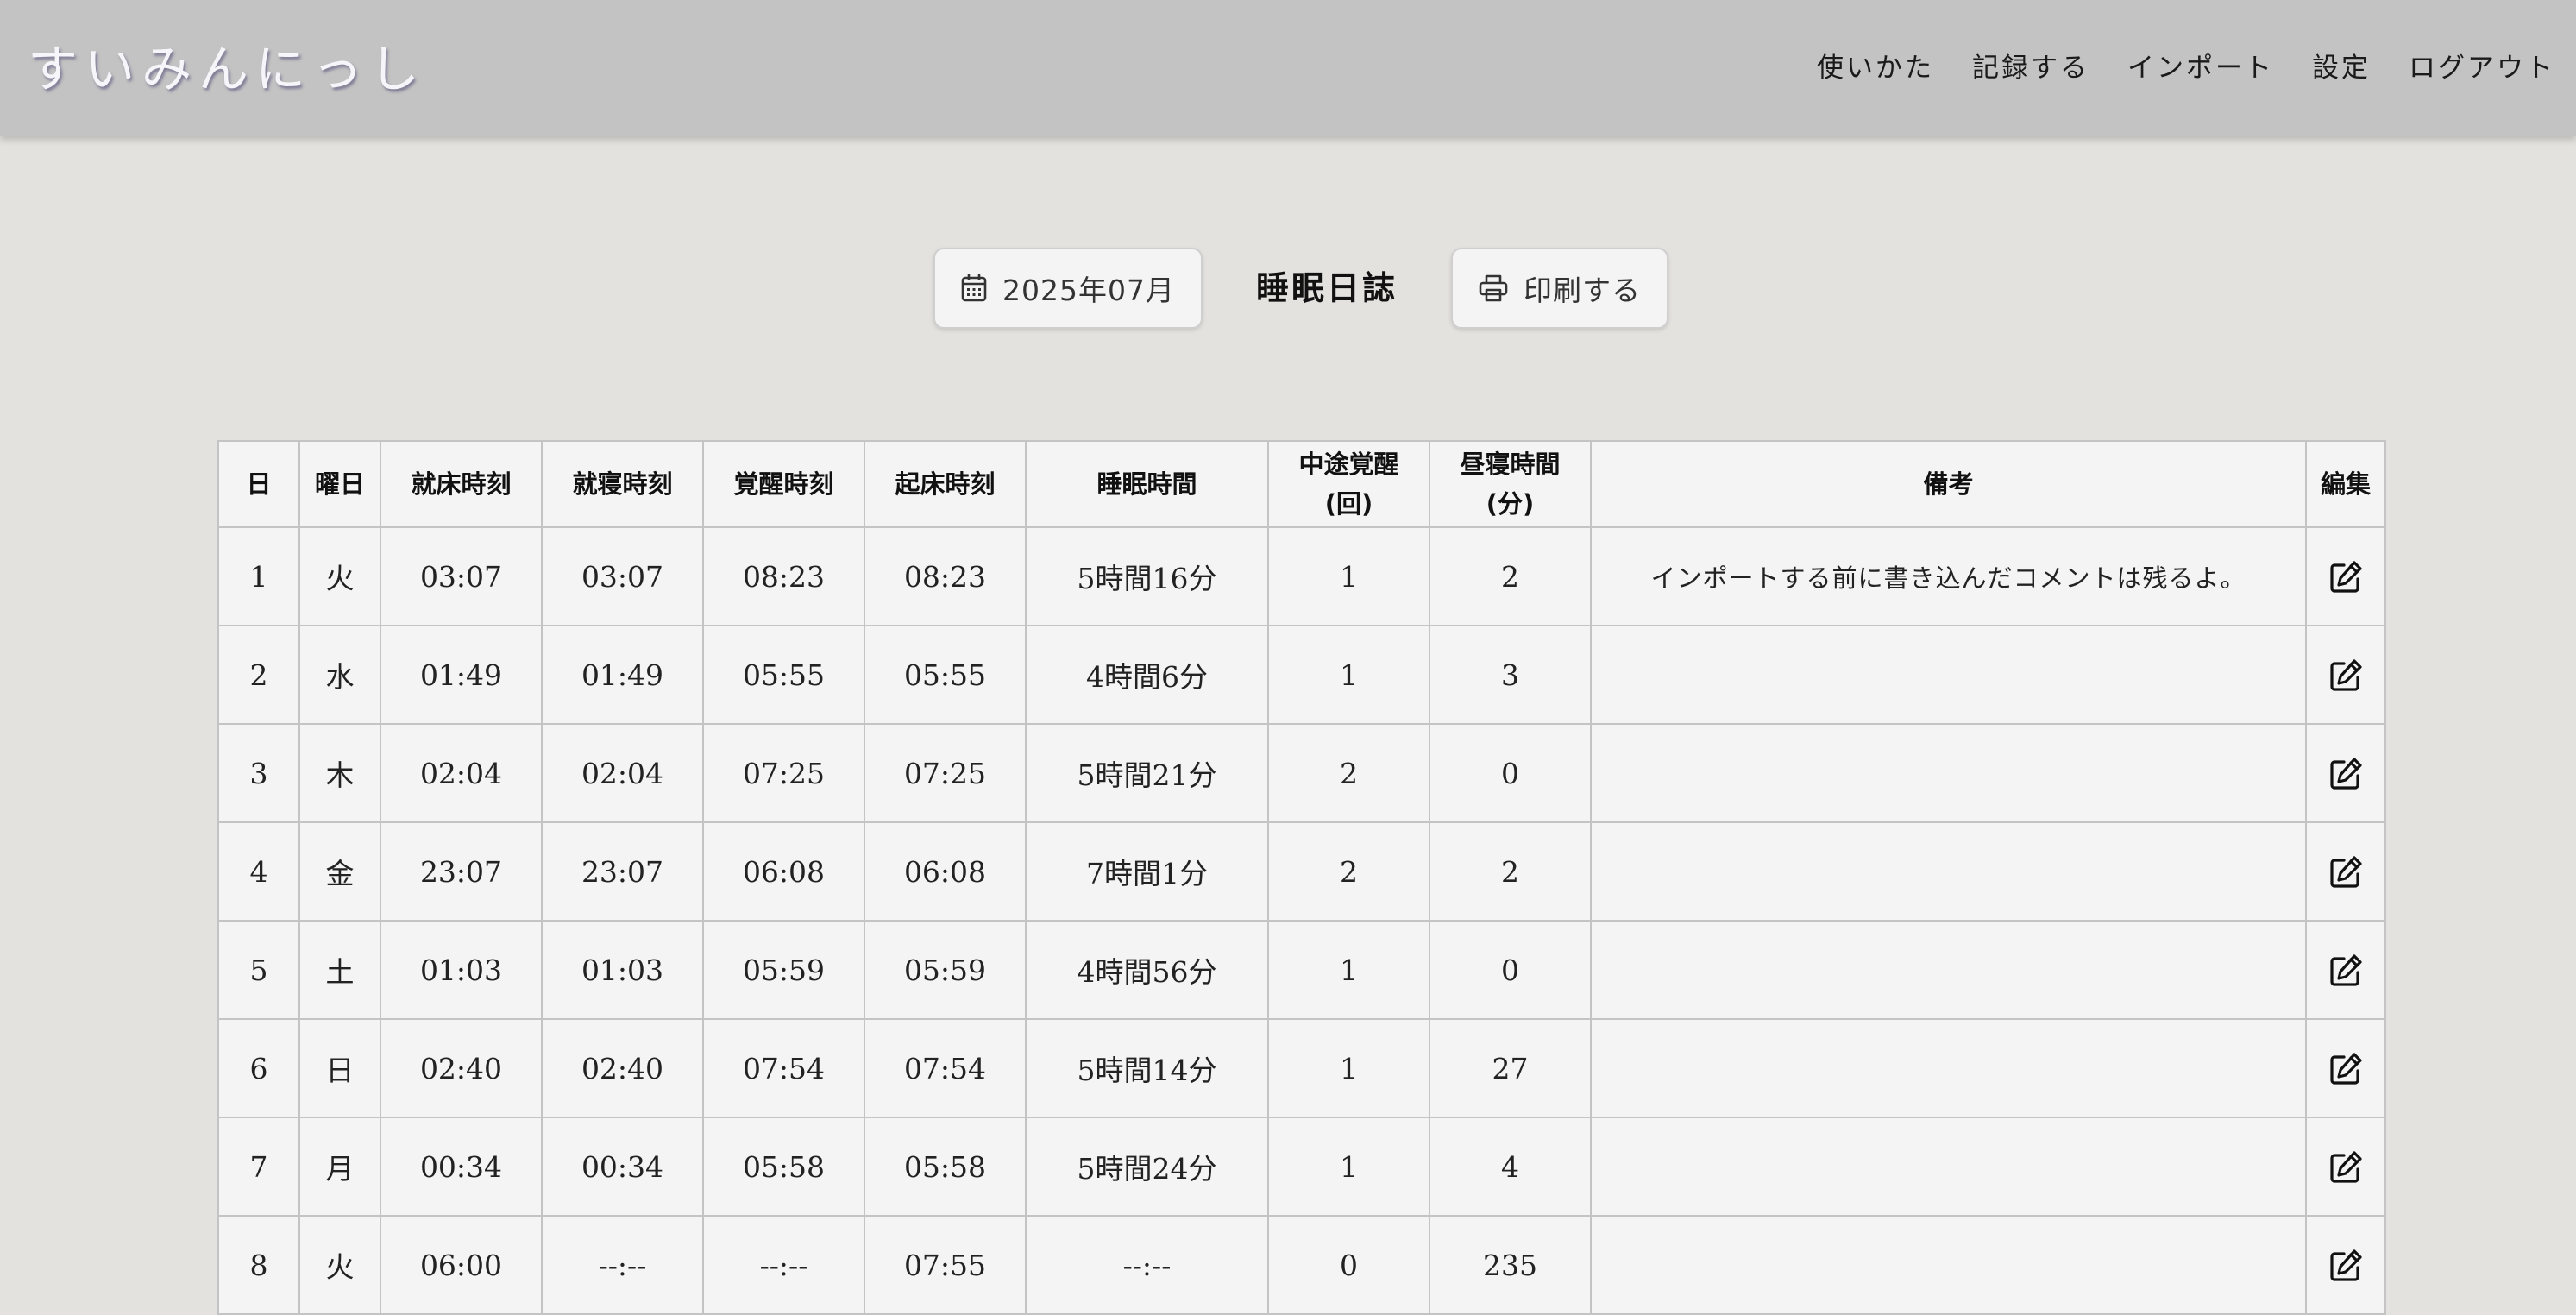  I want to click on cell-sleep-onset: 02:04, so click(622, 773).